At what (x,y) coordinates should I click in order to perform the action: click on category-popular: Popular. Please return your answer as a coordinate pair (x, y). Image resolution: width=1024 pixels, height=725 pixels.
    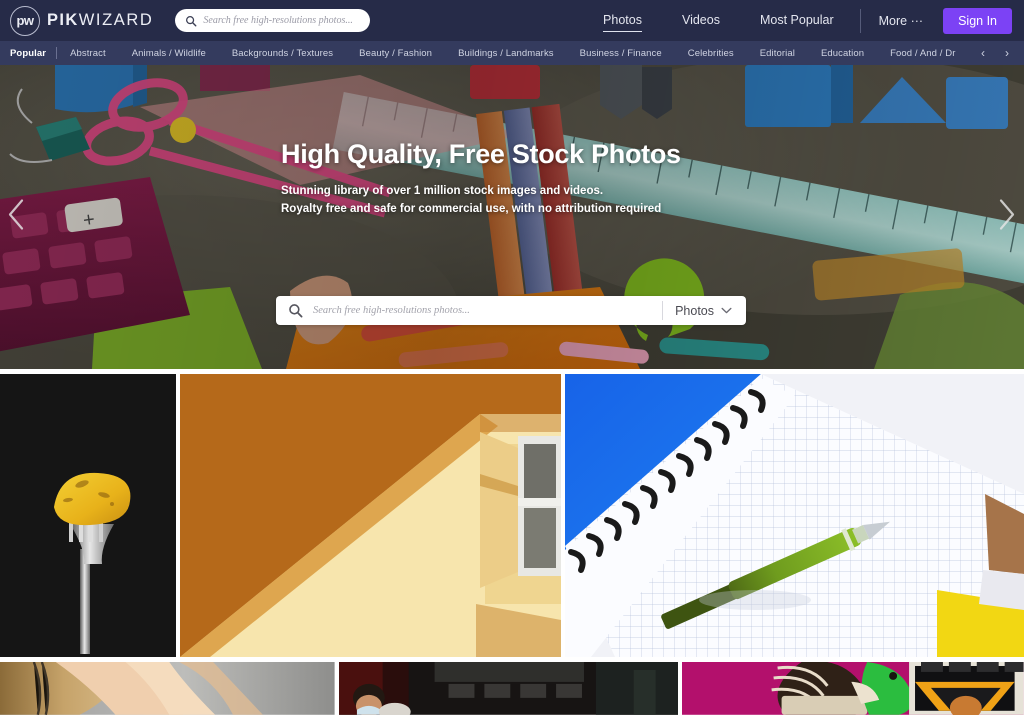
    Looking at the image, I should click on (32, 53).